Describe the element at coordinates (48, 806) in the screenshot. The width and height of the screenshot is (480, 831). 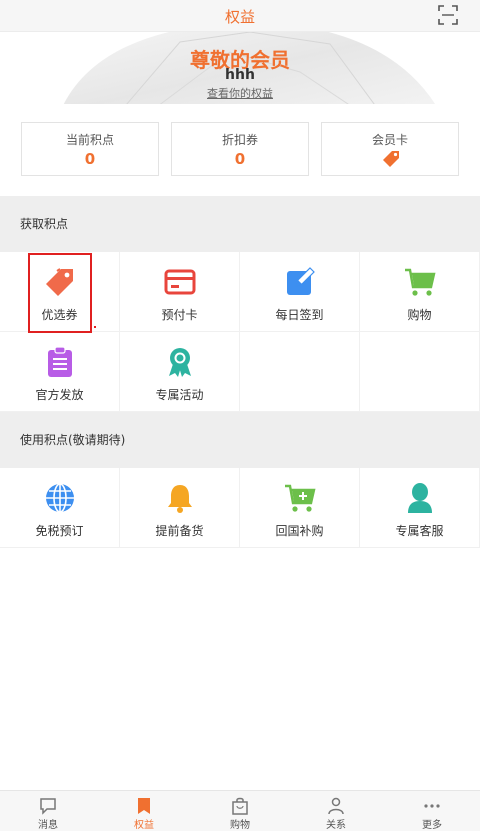
I see `message-icon` at that location.